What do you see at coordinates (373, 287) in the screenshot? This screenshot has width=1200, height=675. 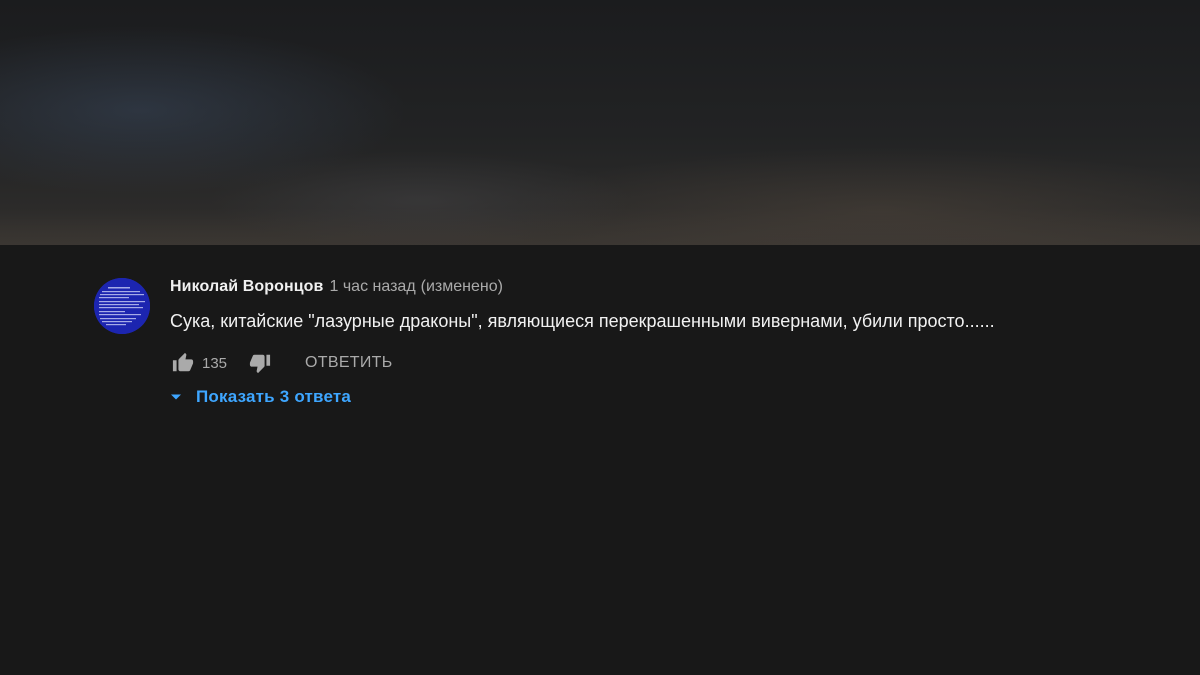 I see `comment-timestamp: 1 час назад` at bounding box center [373, 287].